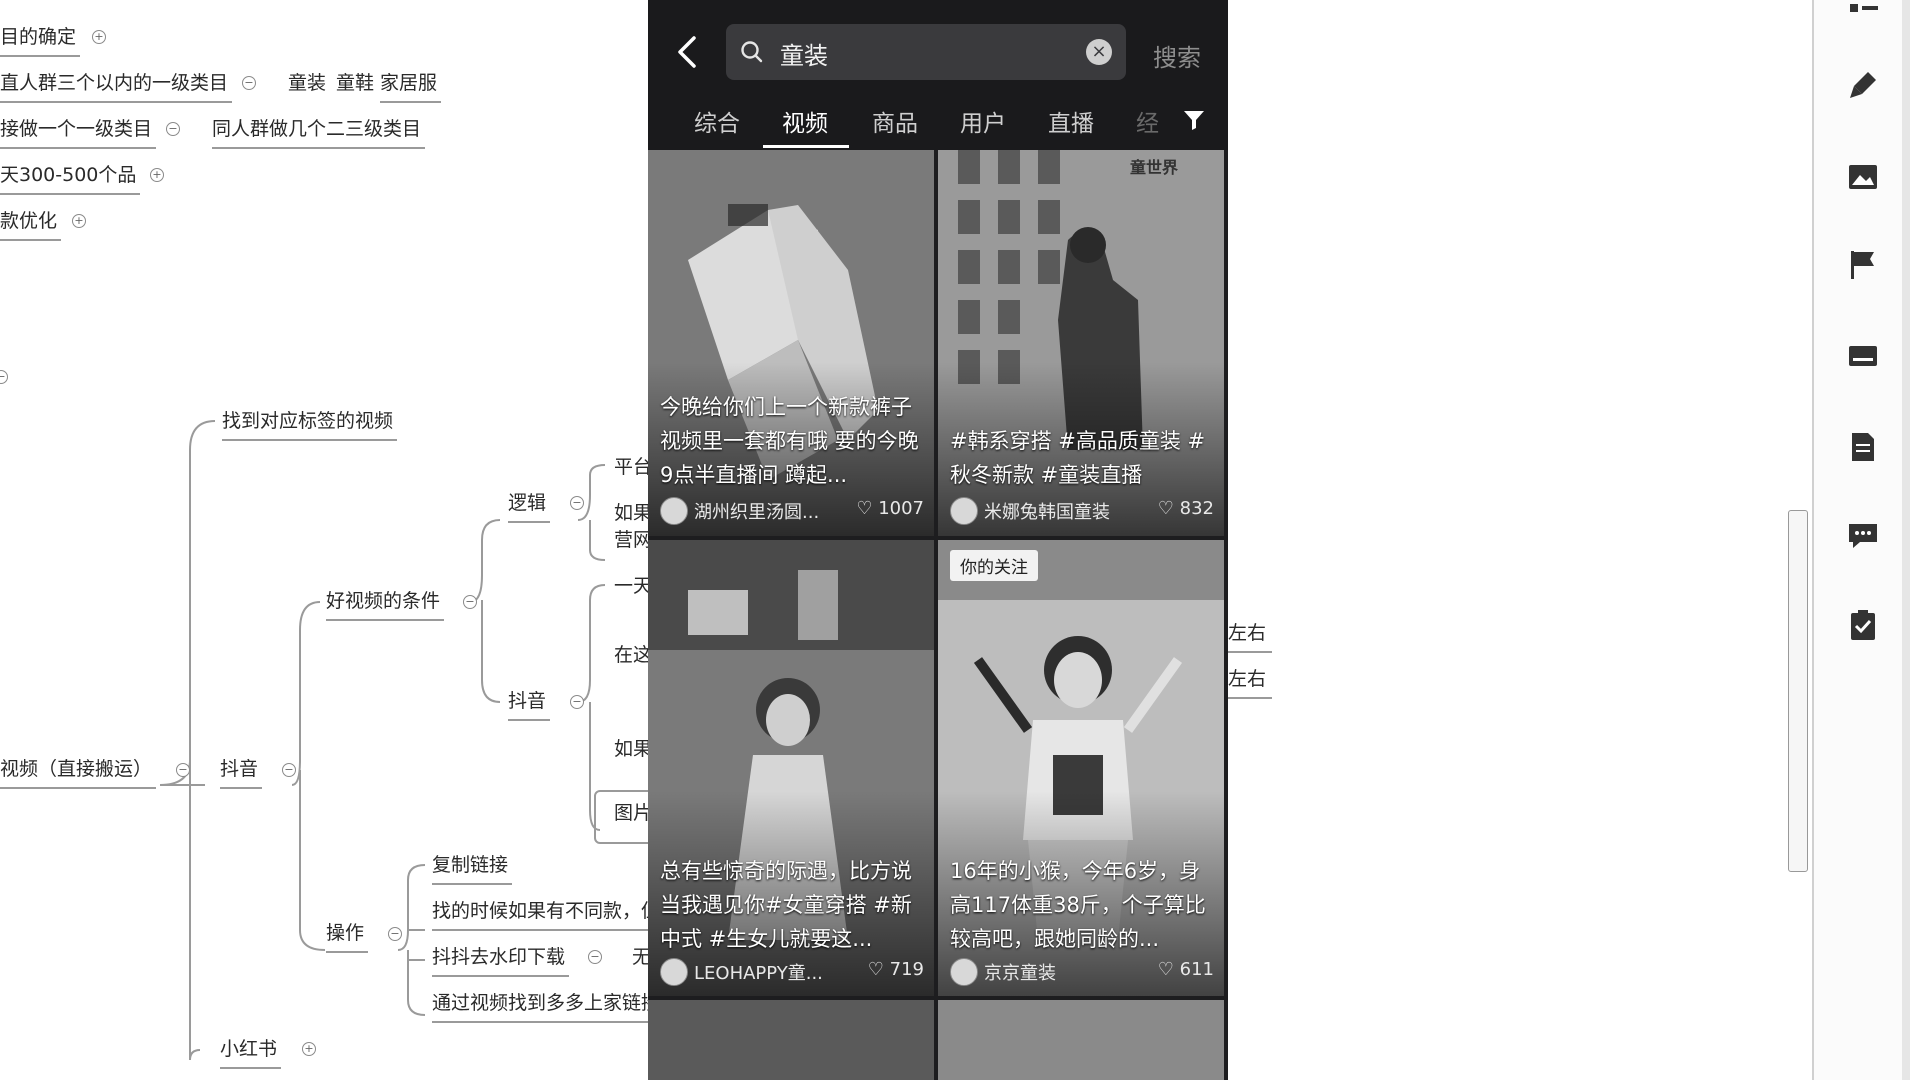 This screenshot has width=1910, height=1080. What do you see at coordinates (385, 604) in the screenshot?
I see `mindmap-node: 好视频的条件` at bounding box center [385, 604].